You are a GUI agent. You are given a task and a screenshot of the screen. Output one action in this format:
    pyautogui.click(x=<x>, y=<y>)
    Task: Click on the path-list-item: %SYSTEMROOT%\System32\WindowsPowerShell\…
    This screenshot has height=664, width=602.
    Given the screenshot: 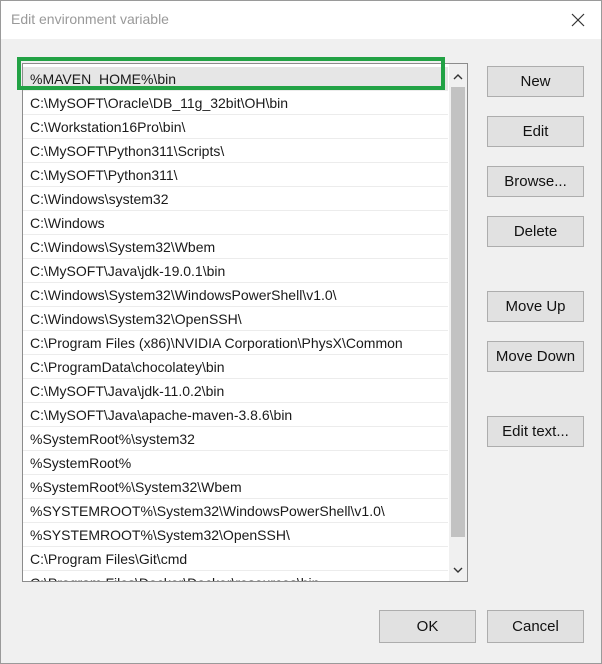 What is the action you would take?
    pyautogui.click(x=235, y=511)
    